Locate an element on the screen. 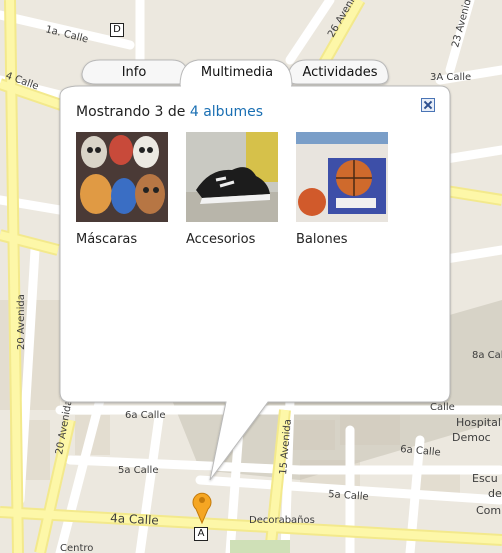 The height and width of the screenshot is (553, 502). street-label: Calle is located at coordinates (442, 407).